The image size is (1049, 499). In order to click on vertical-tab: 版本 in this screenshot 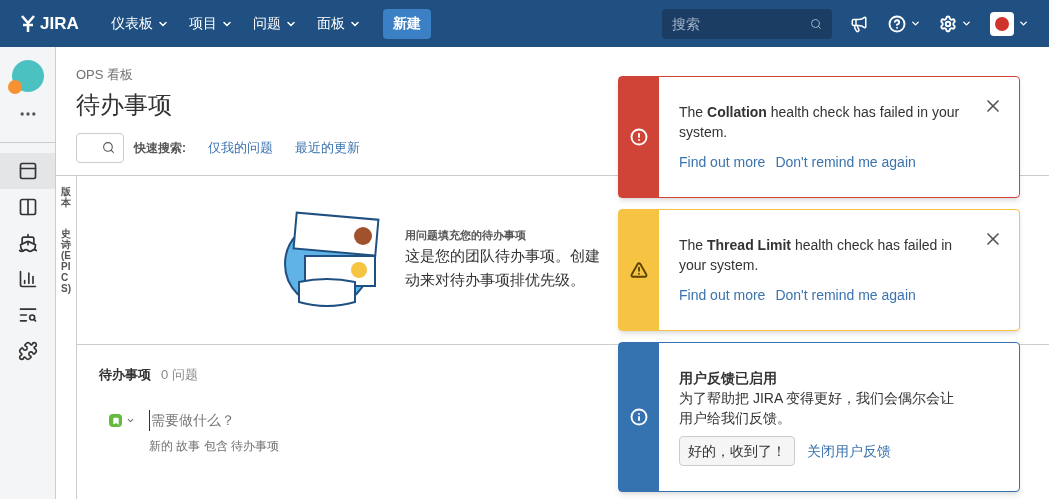, I will do `click(66, 196)`.